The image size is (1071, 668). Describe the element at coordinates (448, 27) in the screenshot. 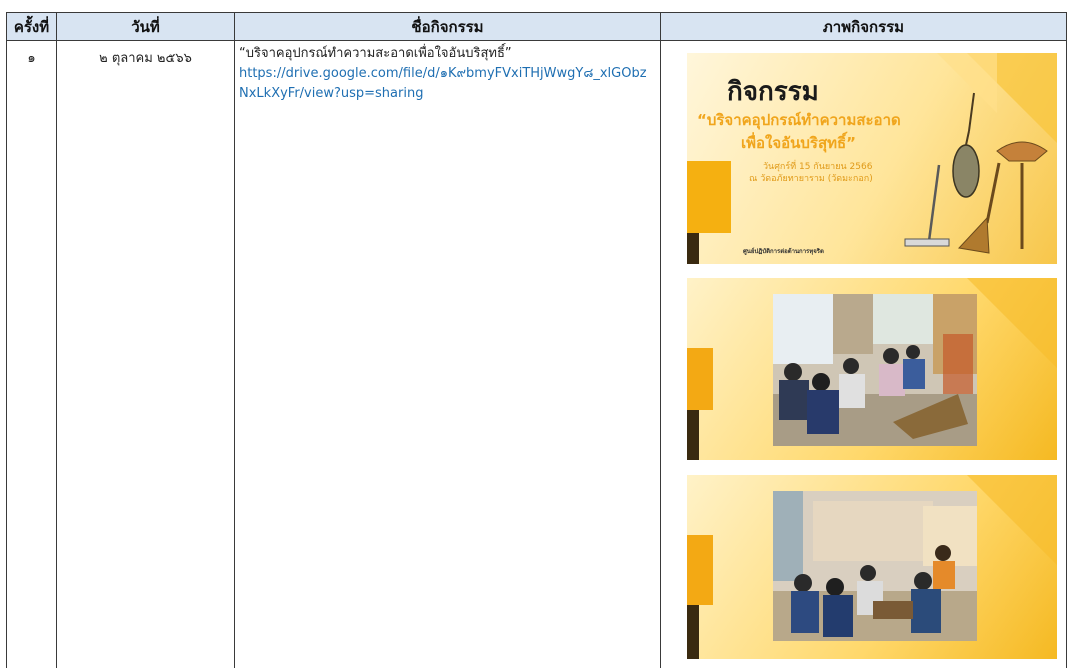

I see `header-activity-name: ชื่อกิจกรรม` at that location.